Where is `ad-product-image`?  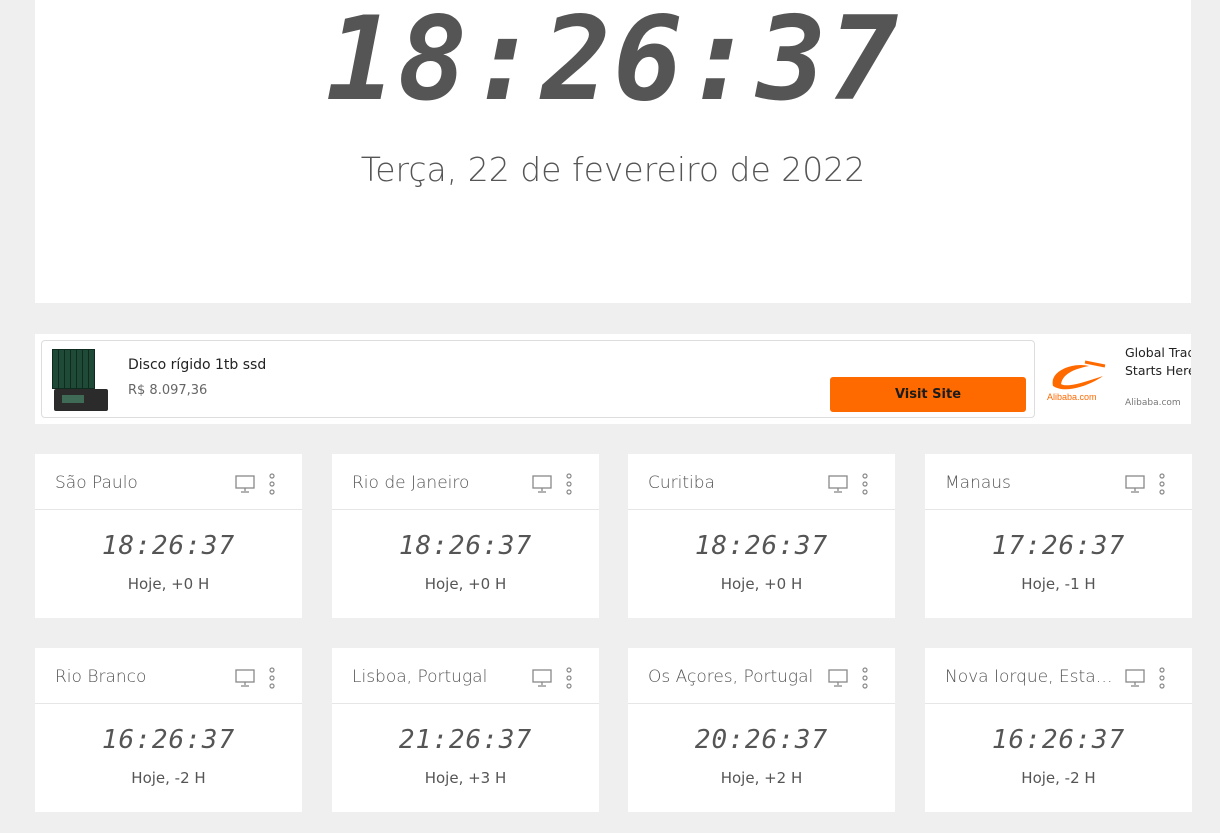
ad-product-image is located at coordinates (80, 379).